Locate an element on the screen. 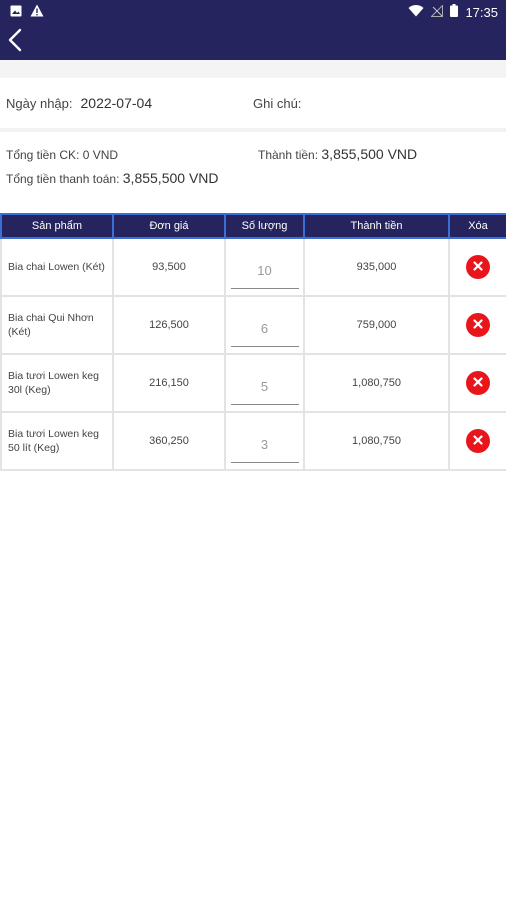 Image resolution: width=506 pixels, height=900 pixels. import-date-label: Ngày nhập: is located at coordinates (39, 103).